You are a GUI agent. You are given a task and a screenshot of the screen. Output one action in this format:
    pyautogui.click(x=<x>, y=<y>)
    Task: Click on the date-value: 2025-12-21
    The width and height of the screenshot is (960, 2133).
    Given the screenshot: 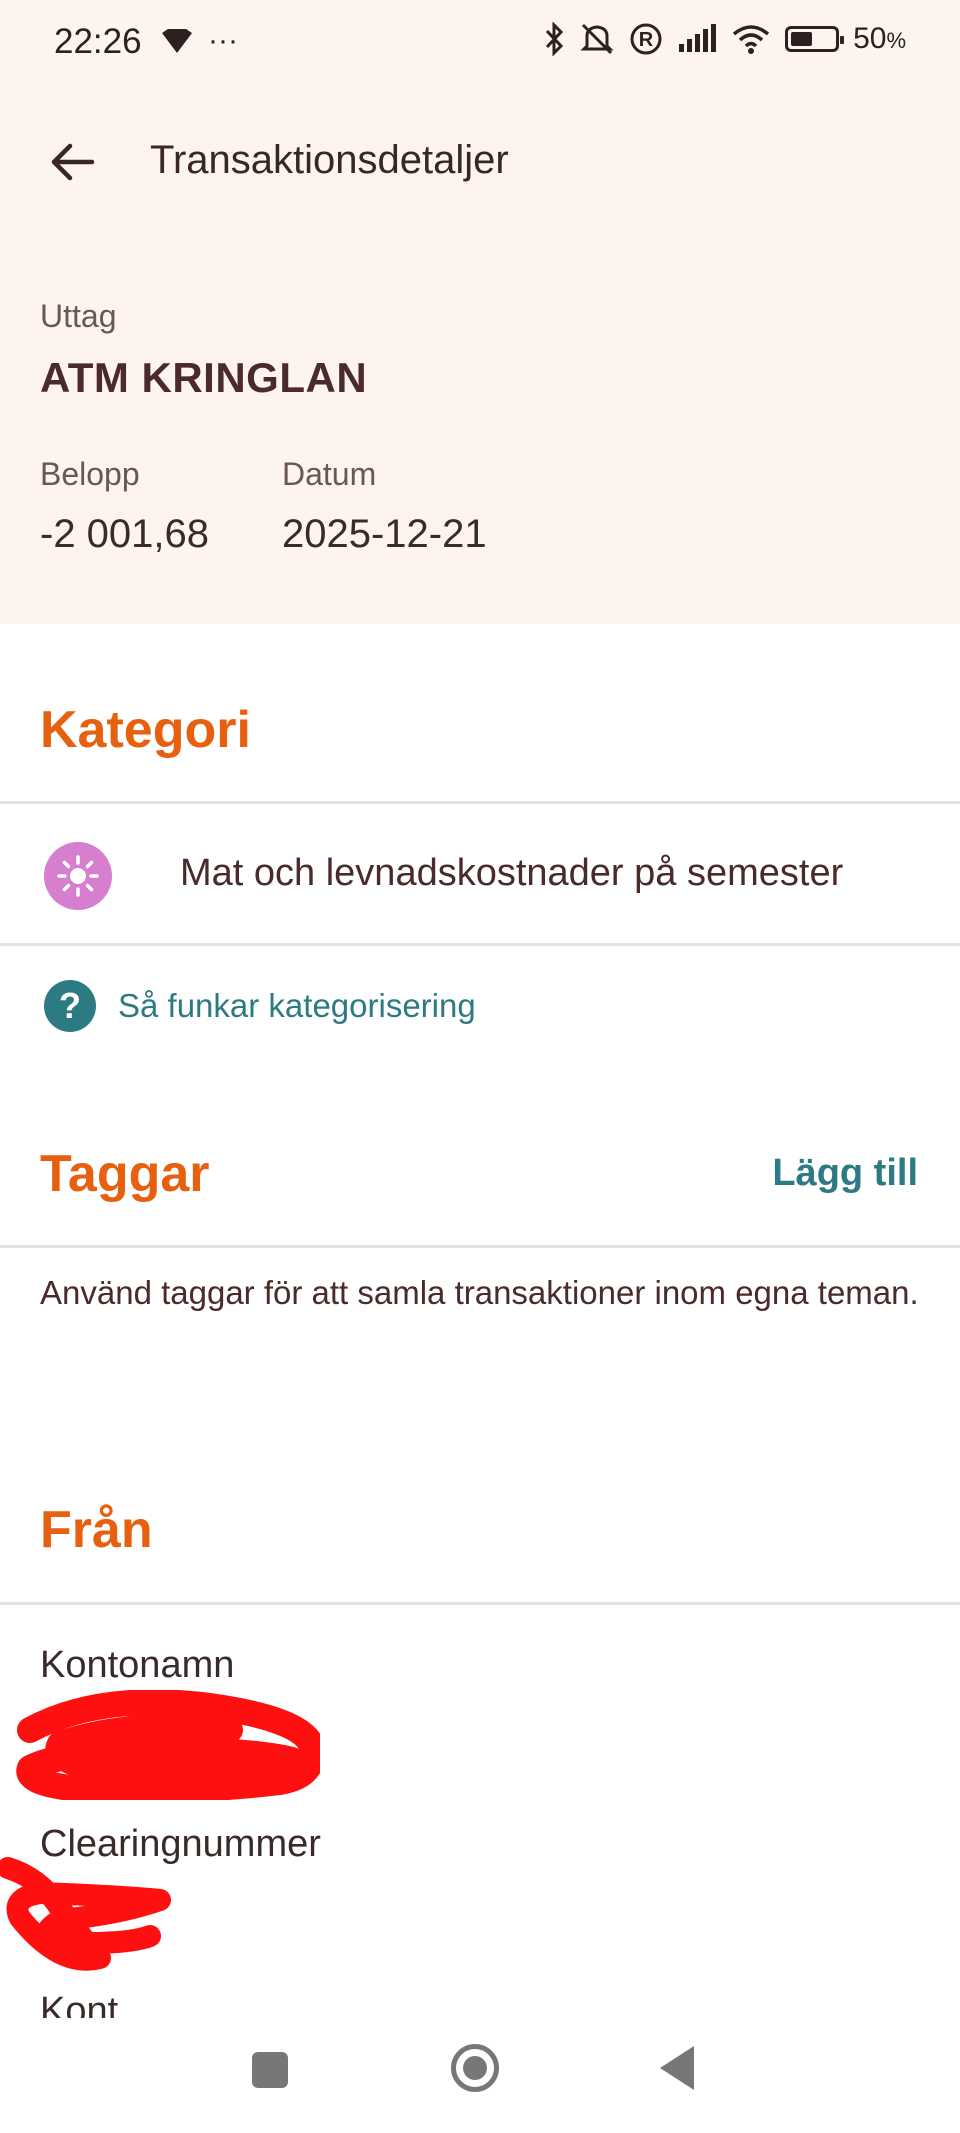 What is the action you would take?
    pyautogui.click(x=384, y=534)
    